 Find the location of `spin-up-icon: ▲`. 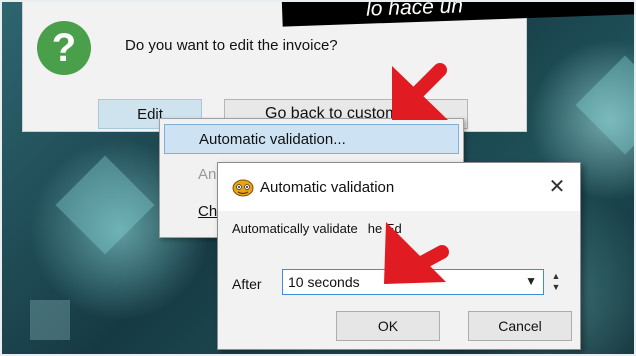

spin-up-icon: ▲ is located at coordinates (556, 276).